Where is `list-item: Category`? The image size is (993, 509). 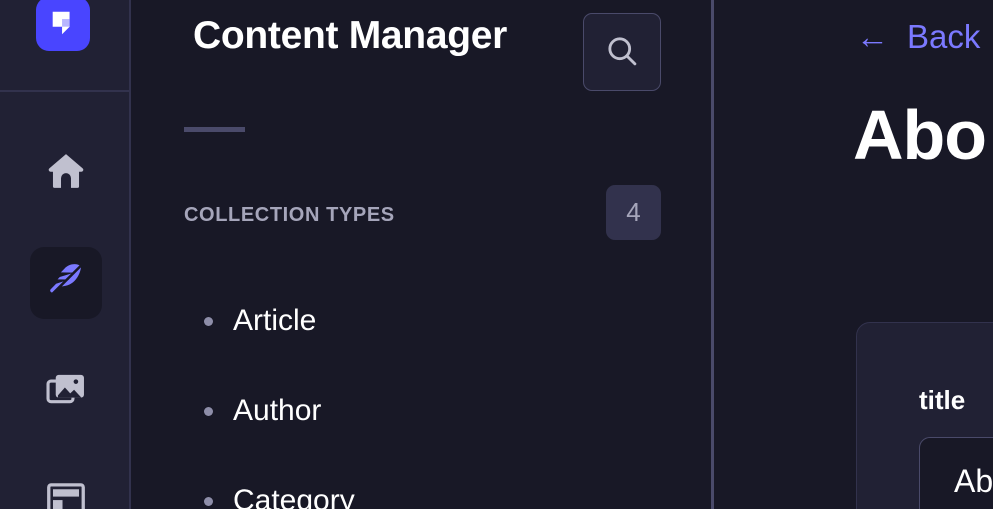 list-item: Category is located at coordinates (422, 482).